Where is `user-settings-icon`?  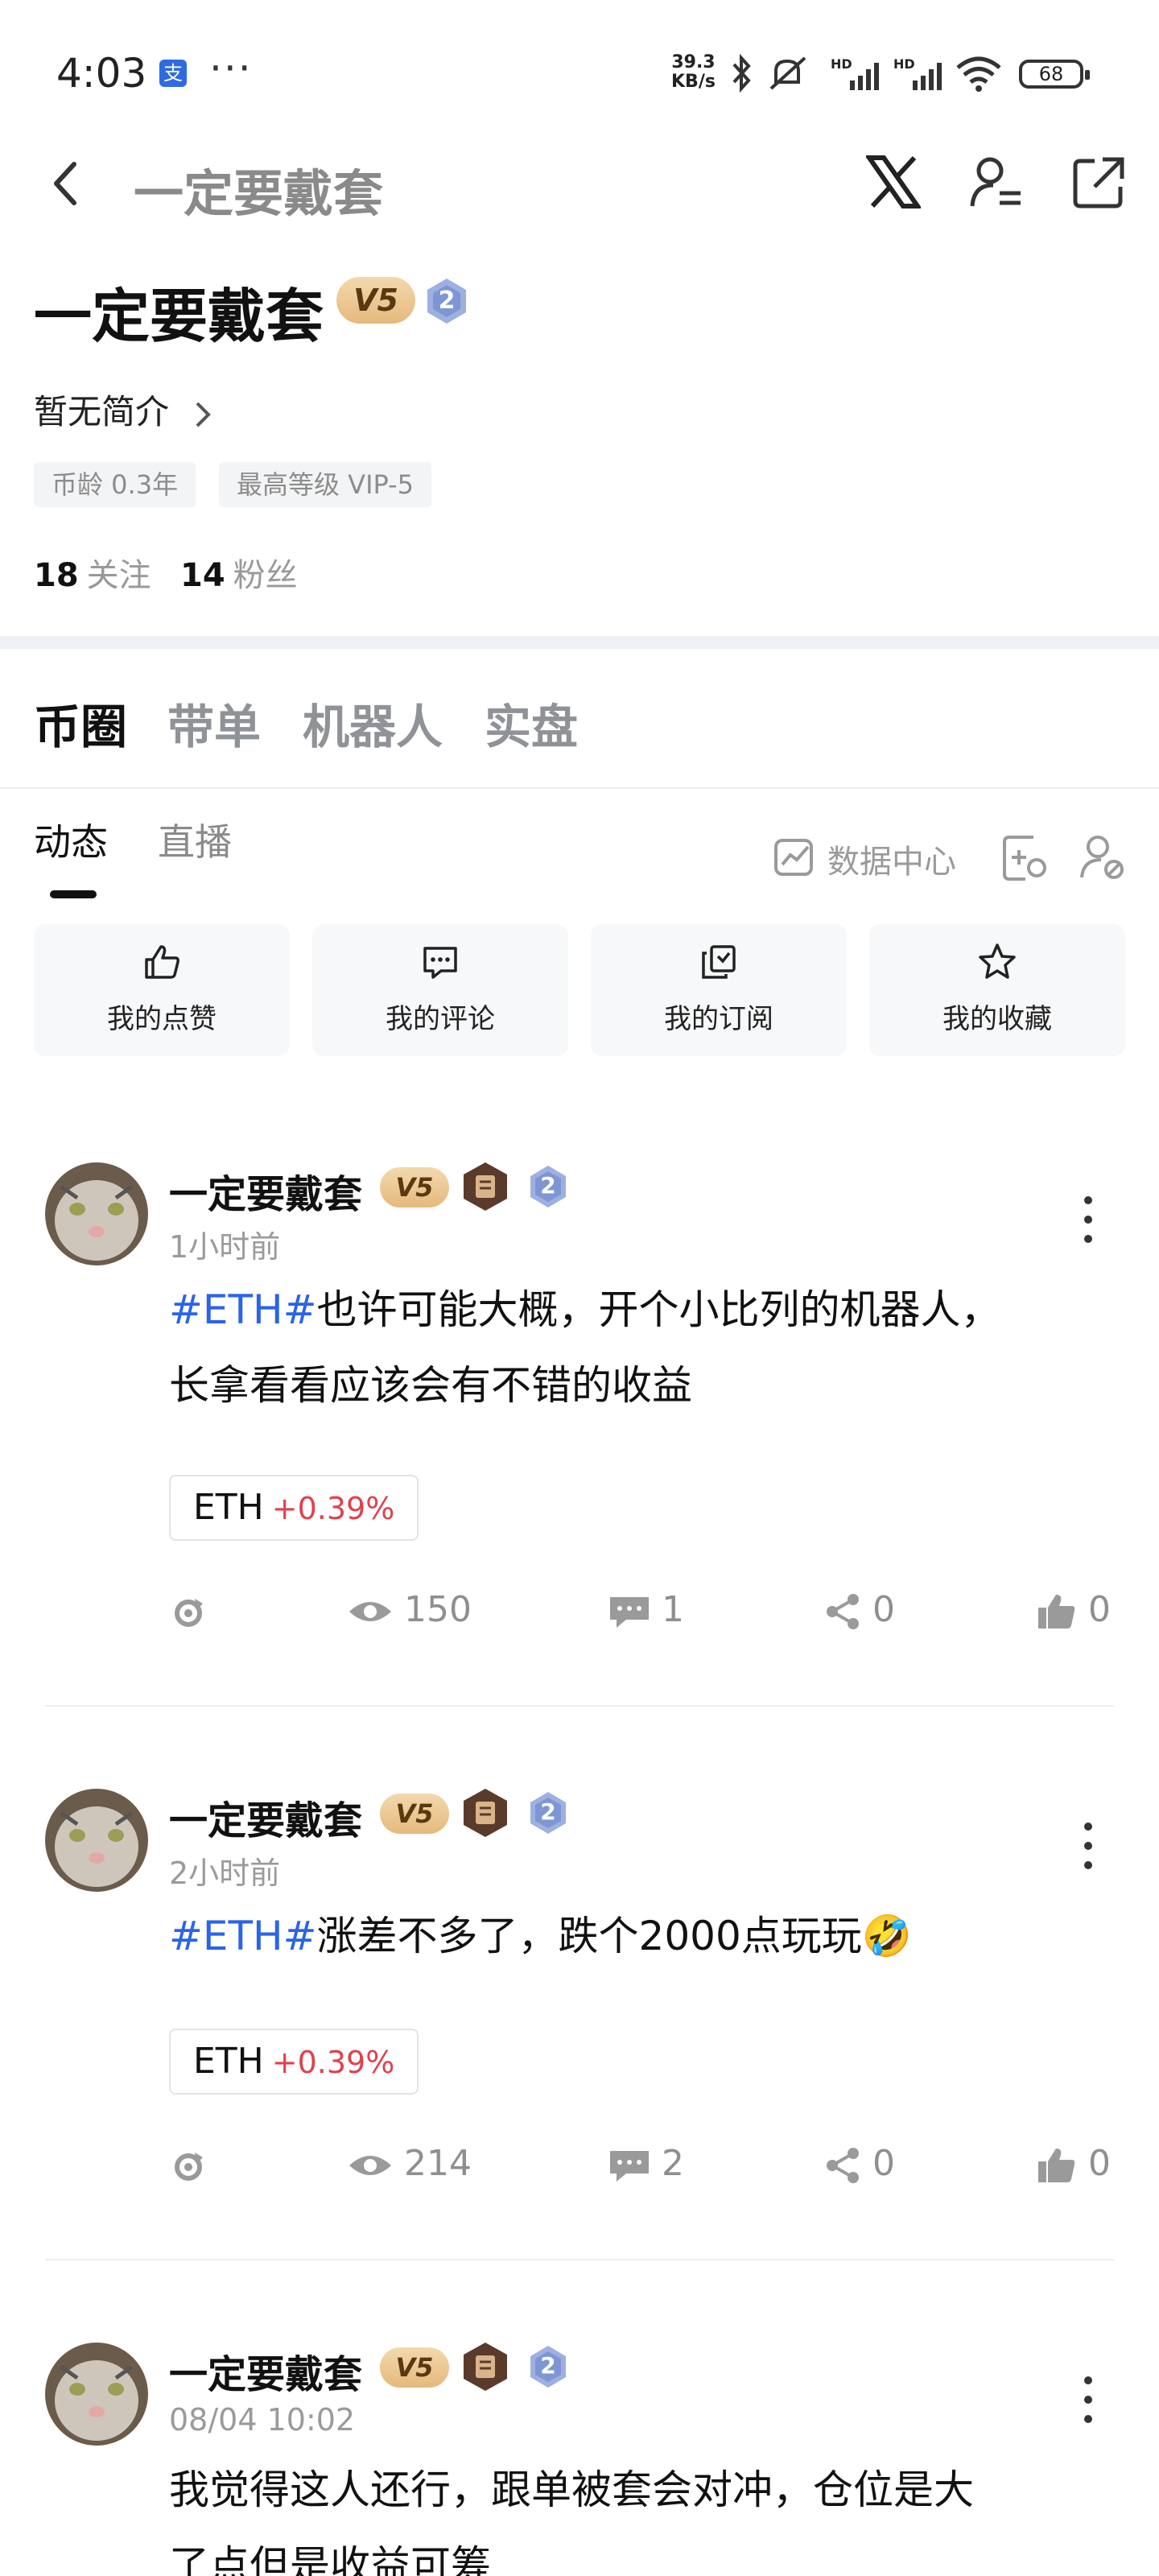 user-settings-icon is located at coordinates (997, 183).